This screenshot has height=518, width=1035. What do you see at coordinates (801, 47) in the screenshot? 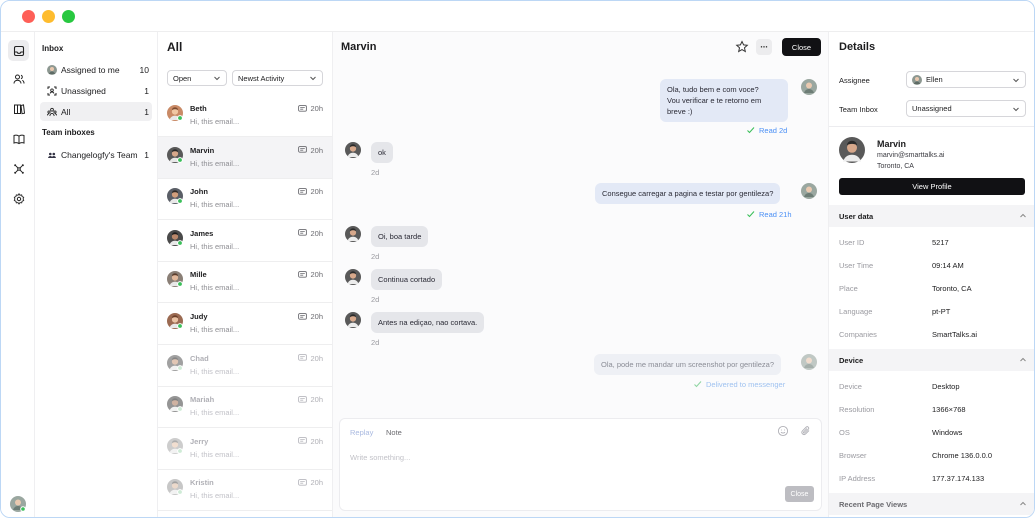
I see `close-conversation-button: Close` at bounding box center [801, 47].